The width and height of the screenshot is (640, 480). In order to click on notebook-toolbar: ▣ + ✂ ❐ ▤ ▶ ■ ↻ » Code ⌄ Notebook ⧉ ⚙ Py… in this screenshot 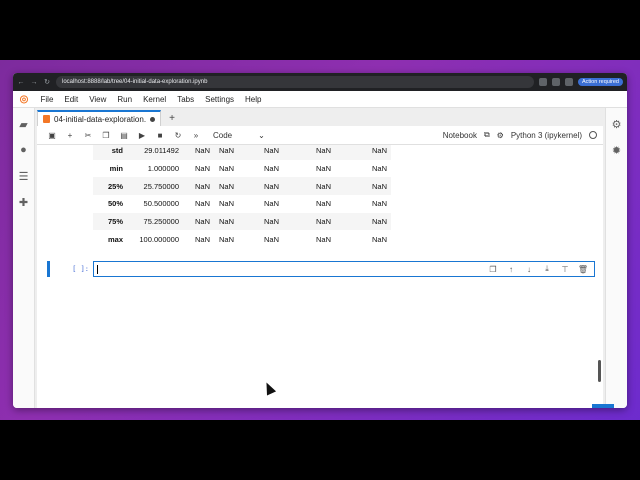, I will do `click(320, 135)`.